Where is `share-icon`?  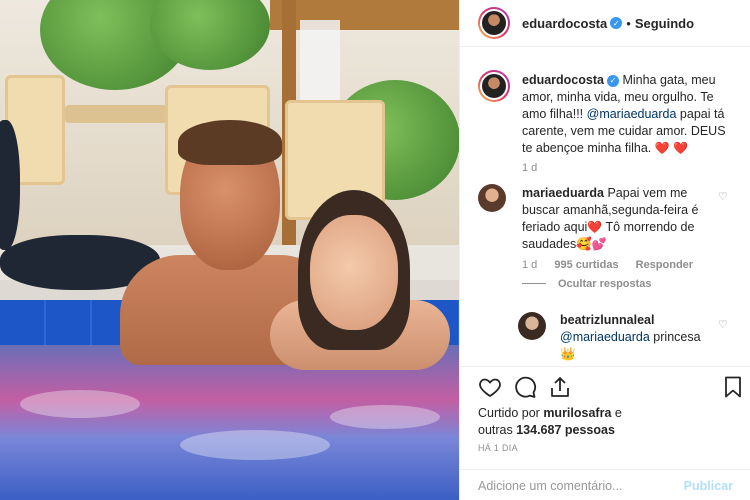 share-icon is located at coordinates (560, 387).